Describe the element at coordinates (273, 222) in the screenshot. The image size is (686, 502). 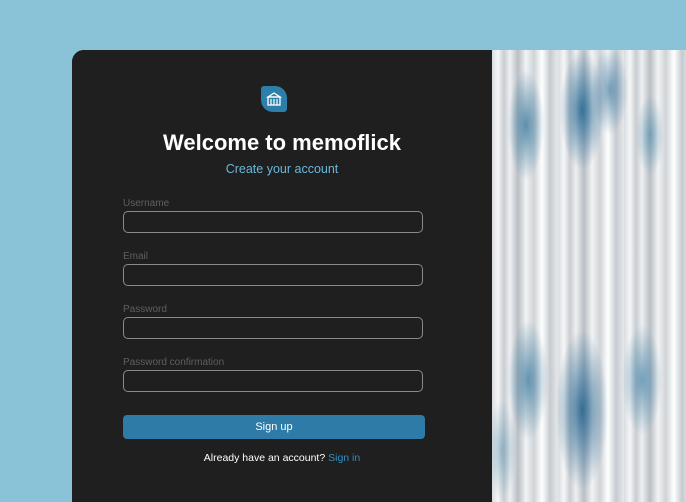
I see `username-input` at that location.